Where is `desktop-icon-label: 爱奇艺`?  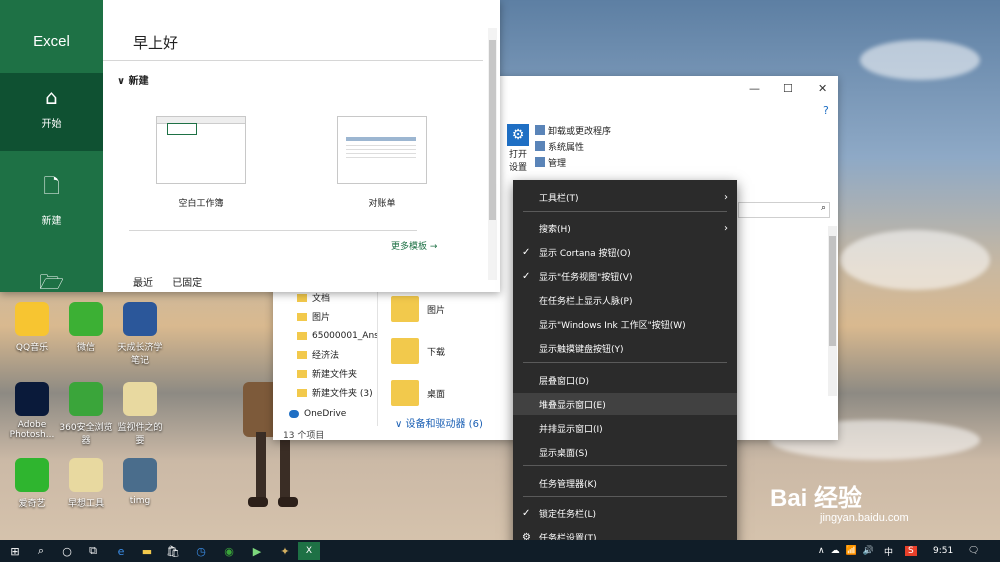 desktop-icon-label: 爱奇艺 is located at coordinates (32, 504).